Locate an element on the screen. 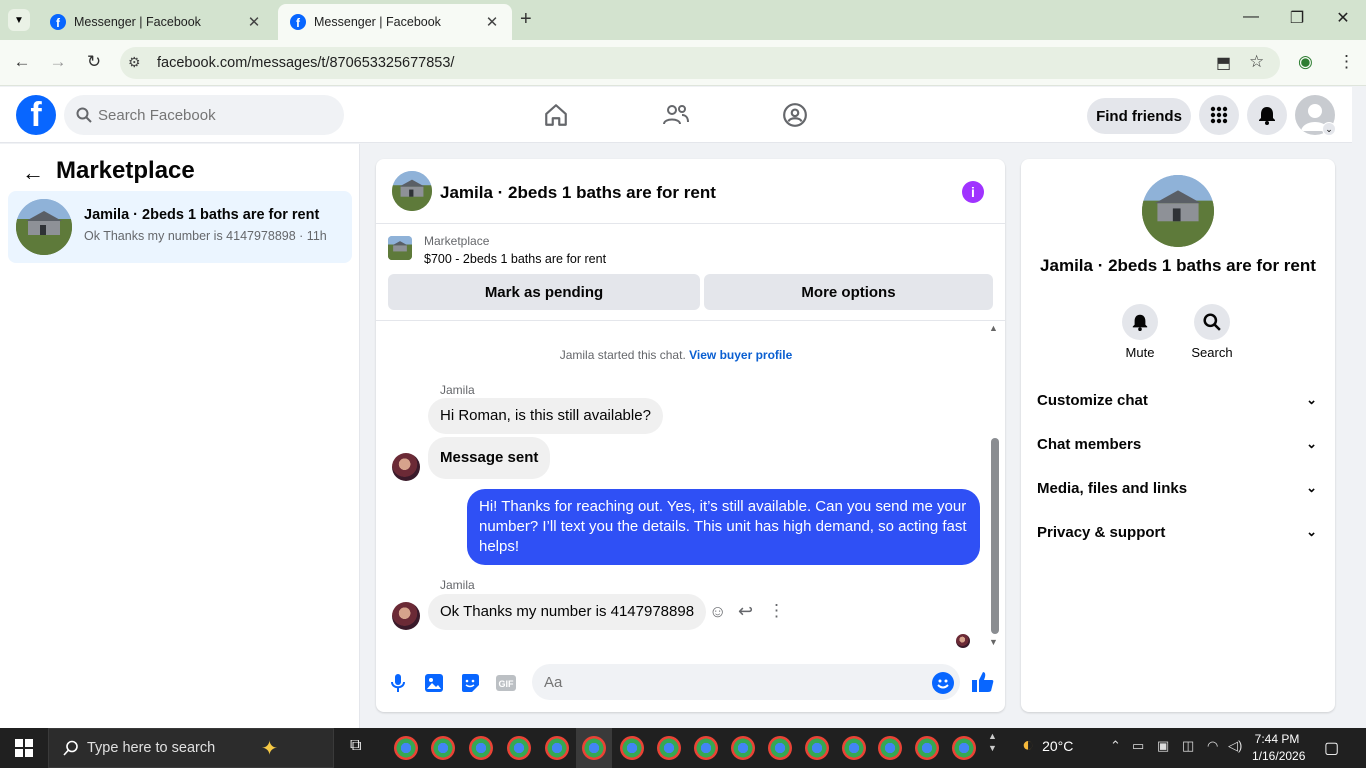  notification-center-icon: ▢ is located at coordinates (1331, 748).